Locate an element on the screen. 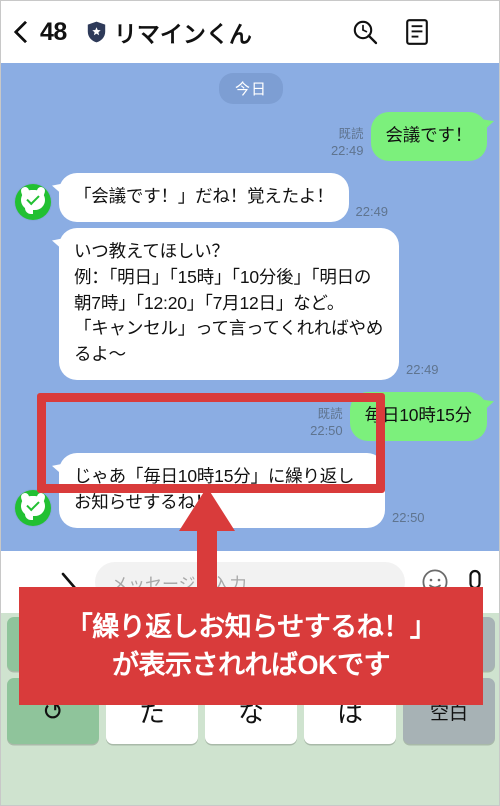  message-bubble: 会議です！ is located at coordinates (428, 136).